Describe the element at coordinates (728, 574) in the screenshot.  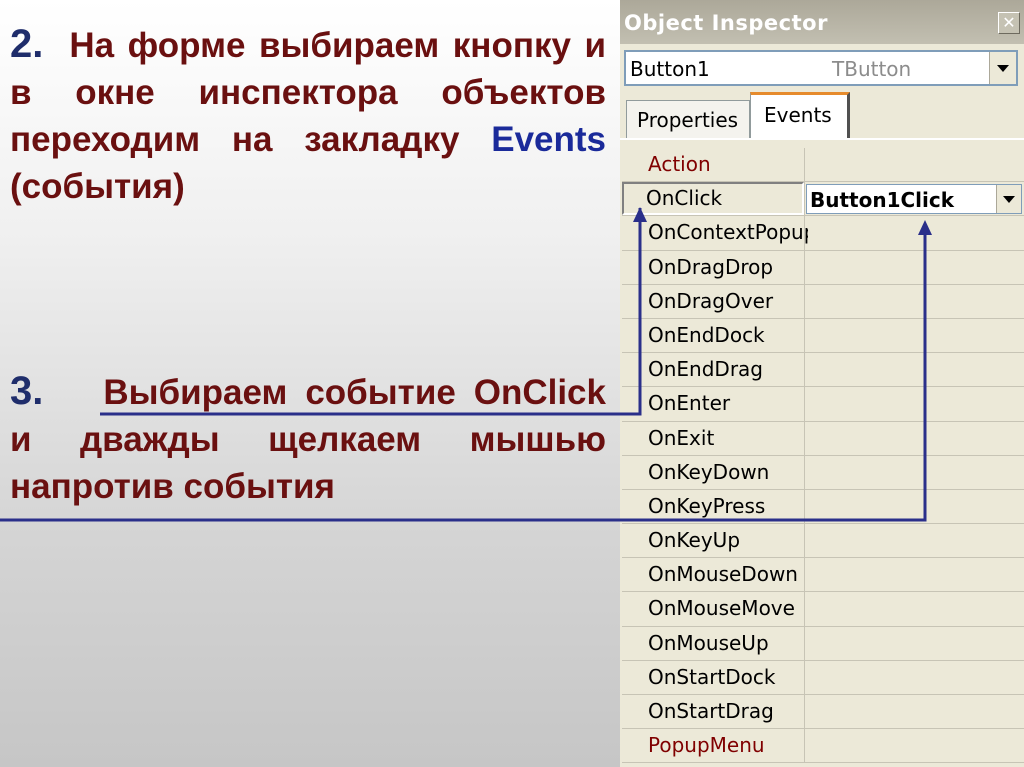
I see `event-name: OnMouseDown` at that location.